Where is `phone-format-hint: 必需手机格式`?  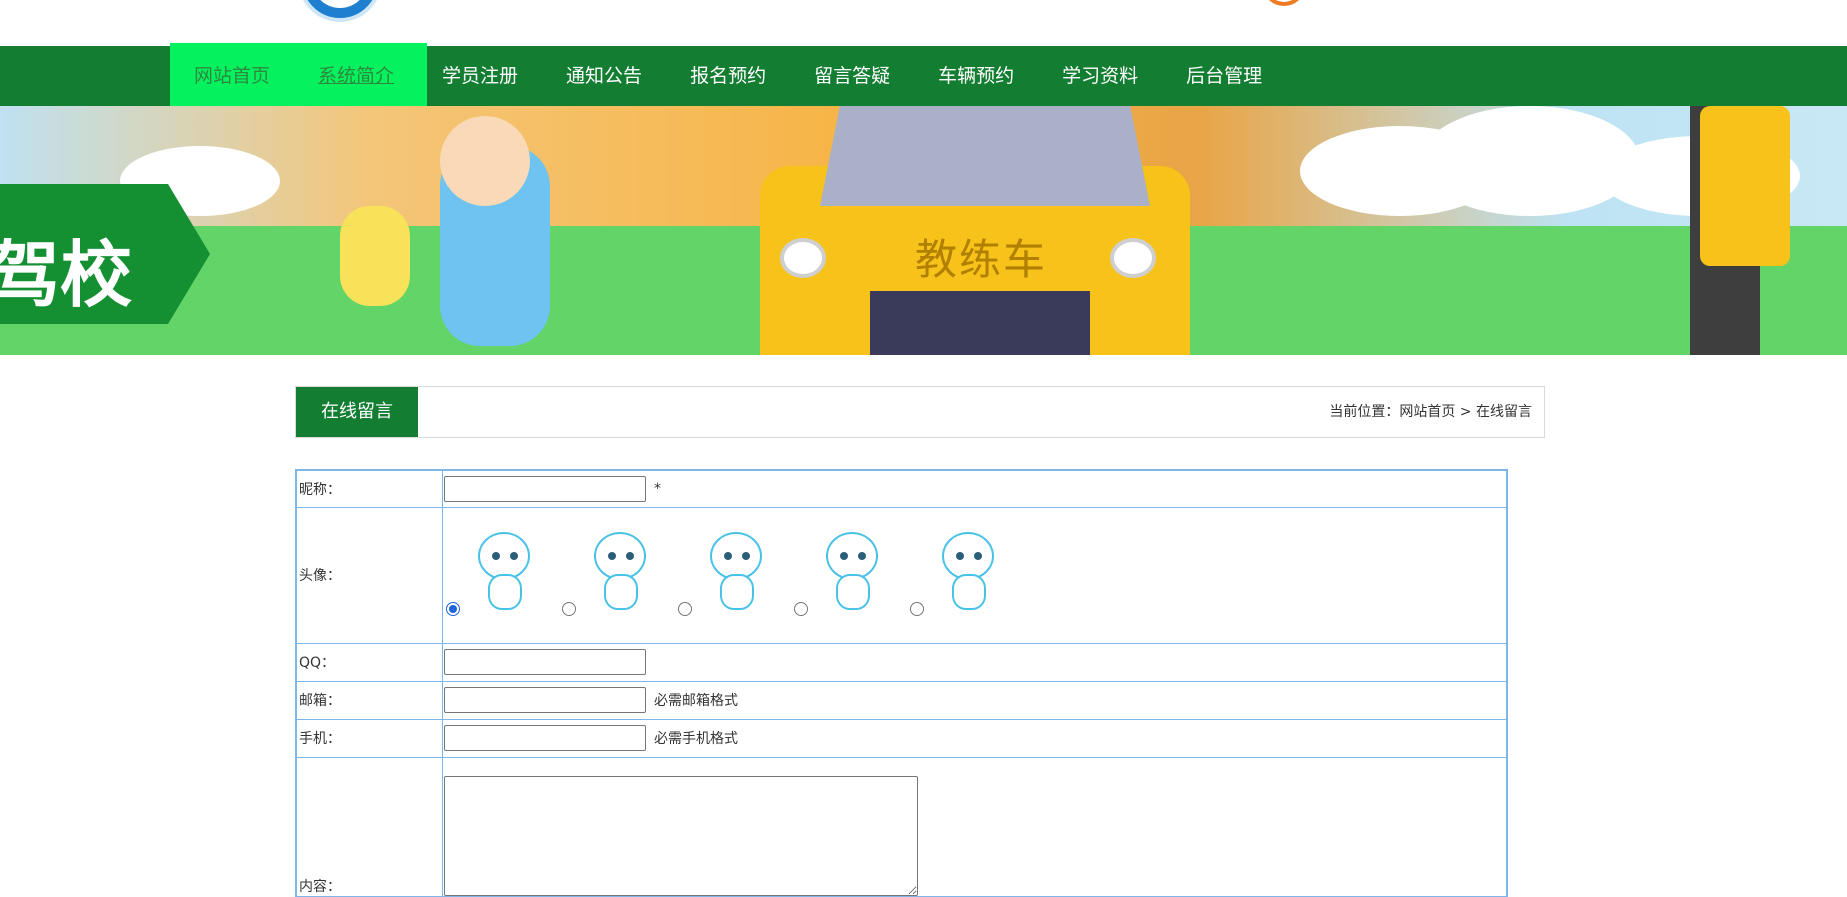 phone-format-hint: 必需手机格式 is located at coordinates (695, 739).